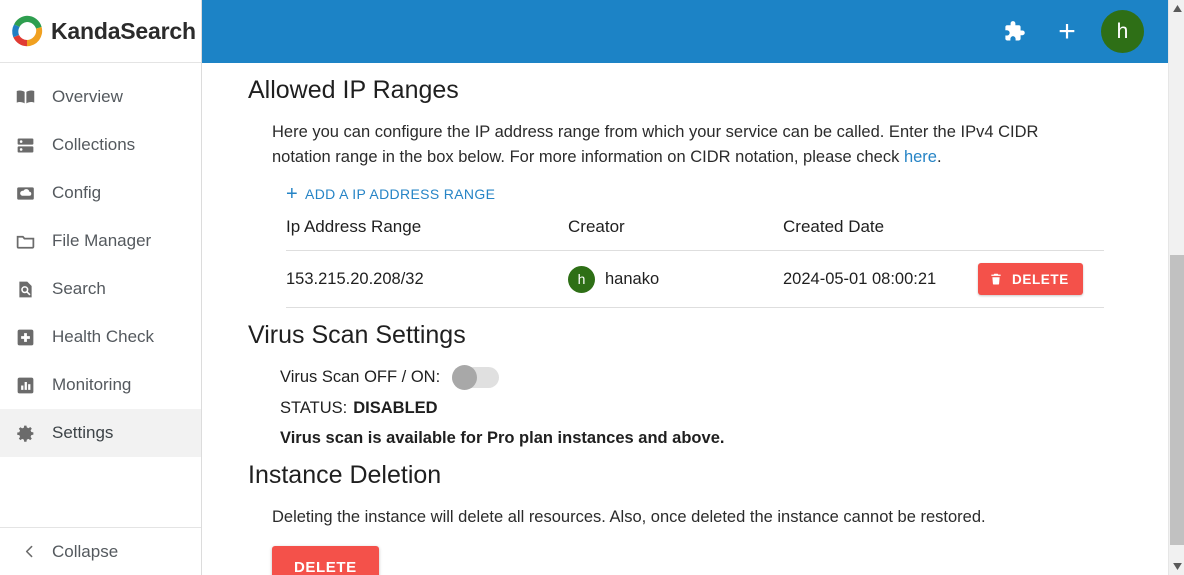  What do you see at coordinates (325, 560) in the screenshot?
I see `delete-instance-button: DELETE` at bounding box center [325, 560].